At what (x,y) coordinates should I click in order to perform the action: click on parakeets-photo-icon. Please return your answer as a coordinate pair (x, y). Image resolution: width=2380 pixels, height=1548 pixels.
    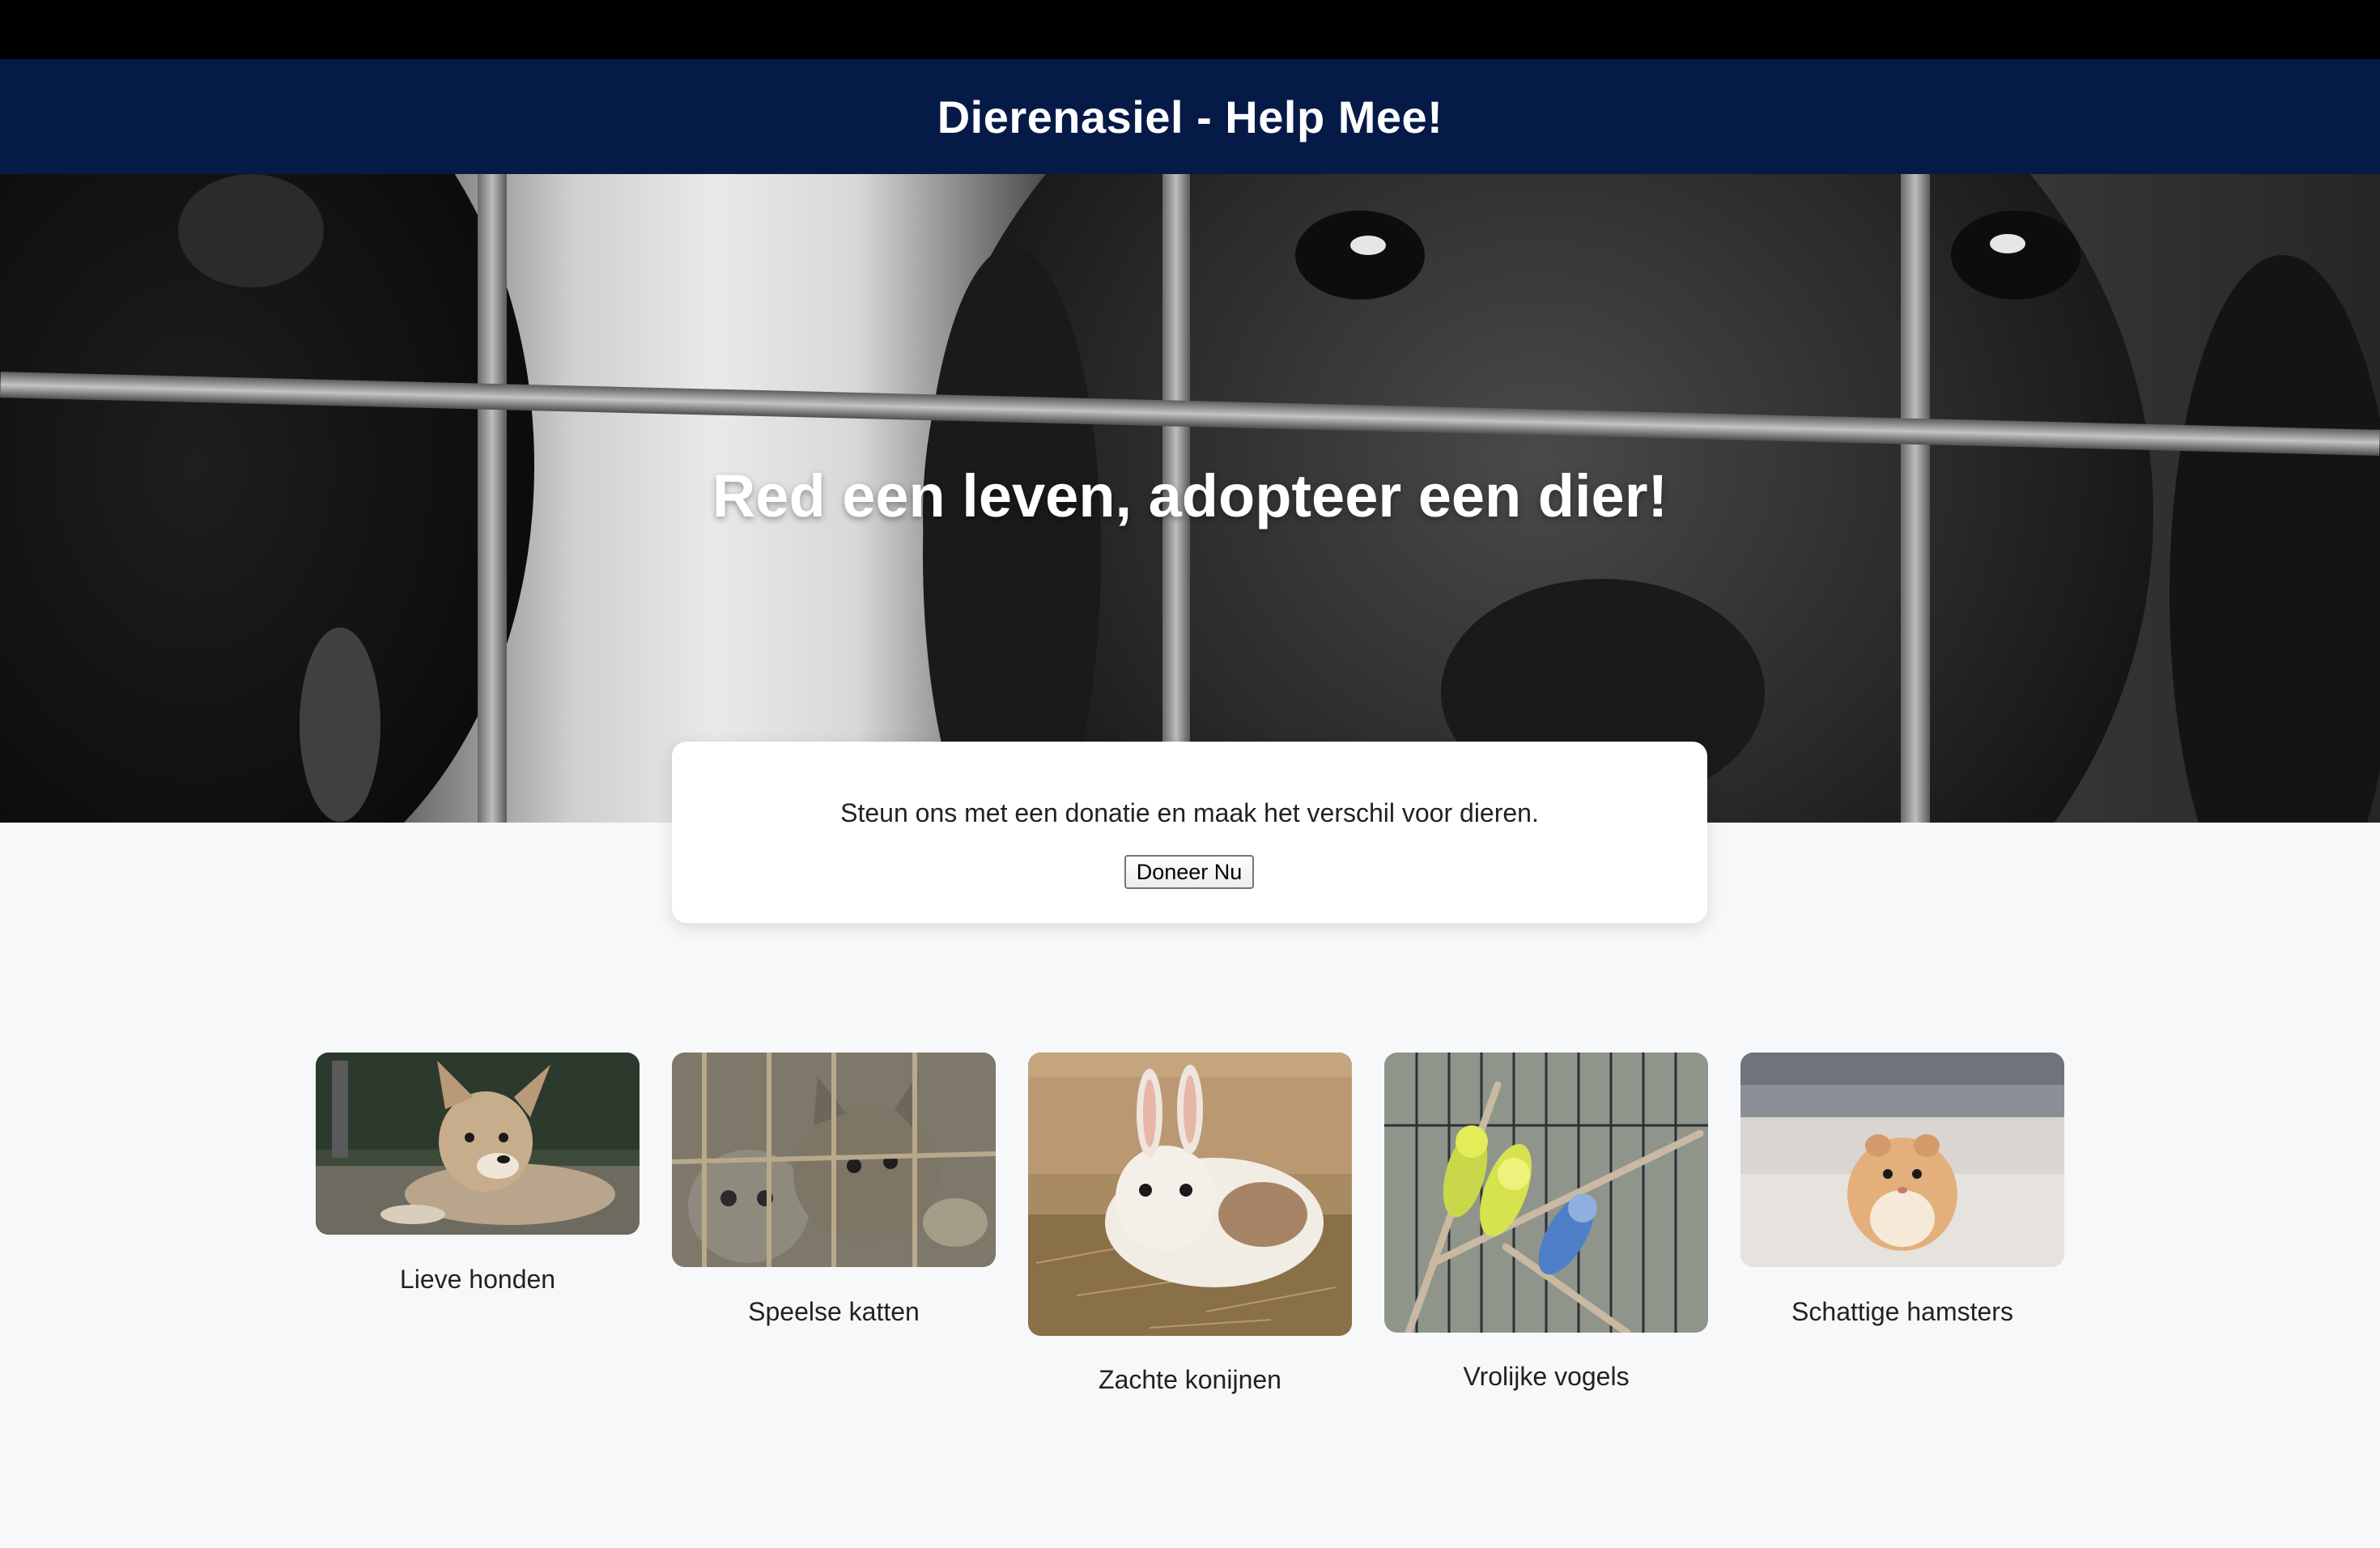
    Looking at the image, I should click on (1546, 1193).